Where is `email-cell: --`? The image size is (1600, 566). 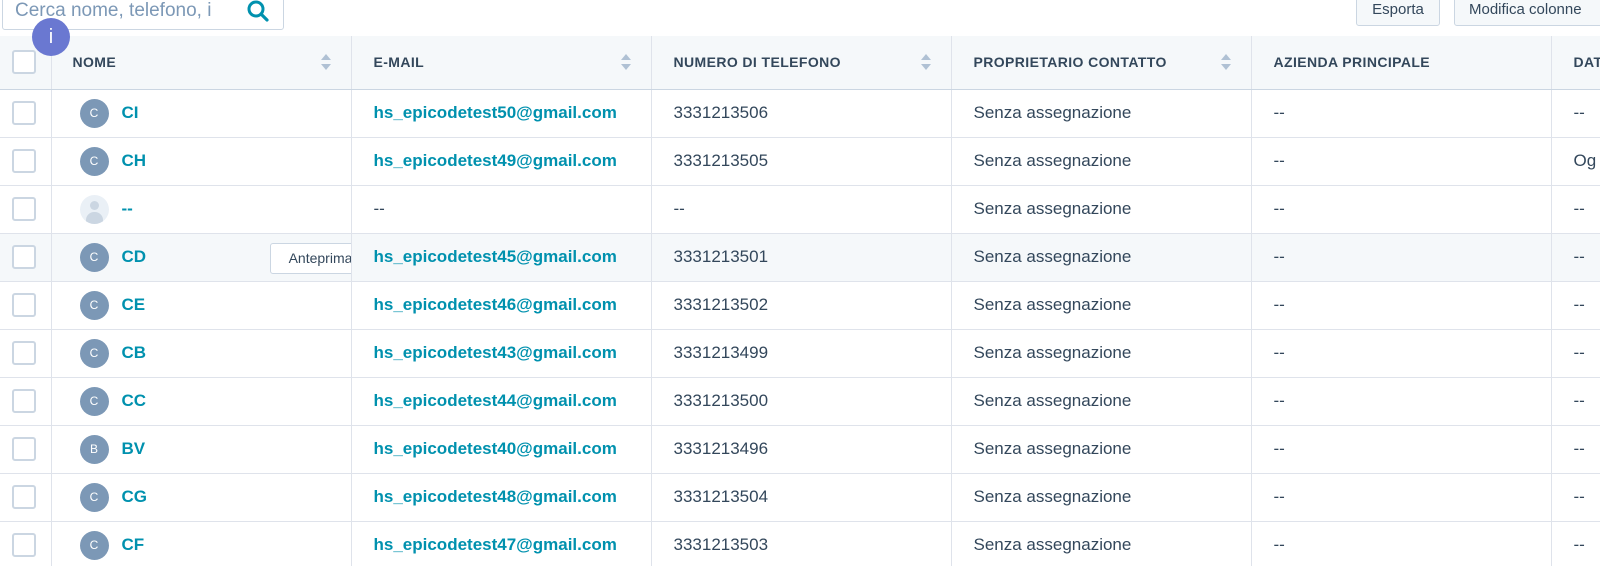 email-cell: -- is located at coordinates (501, 209).